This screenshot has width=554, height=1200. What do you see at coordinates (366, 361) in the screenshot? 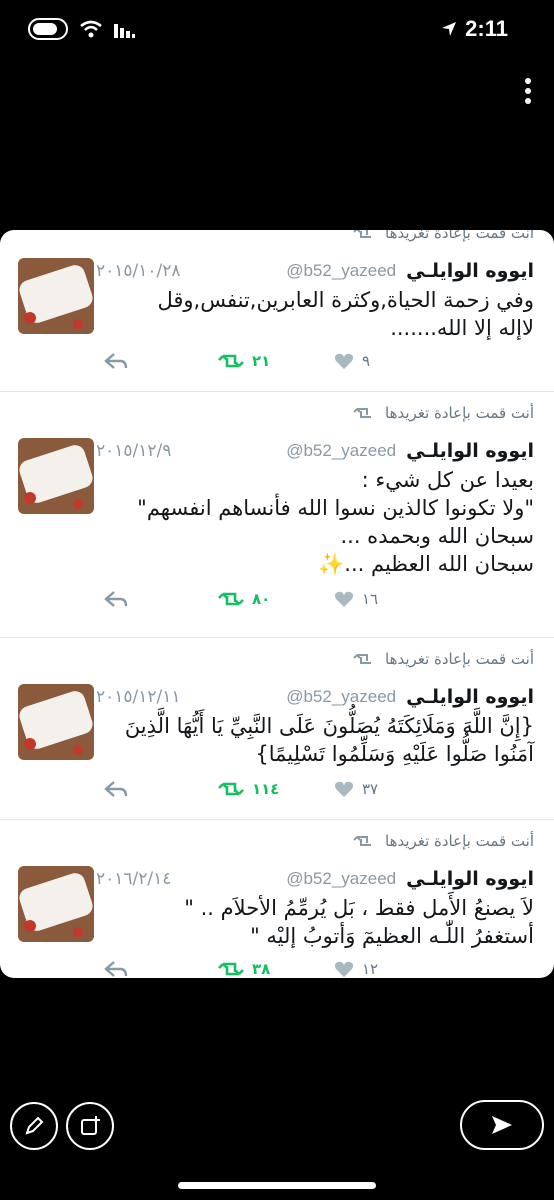
I see `like-count: ٩` at bounding box center [366, 361].